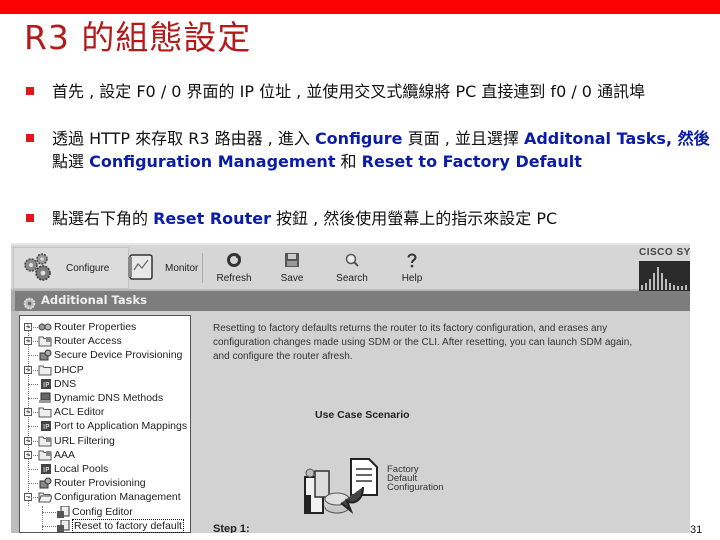 The height and width of the screenshot is (540, 720). I want to click on tree-item-label: Router Properties, so click(95, 327).